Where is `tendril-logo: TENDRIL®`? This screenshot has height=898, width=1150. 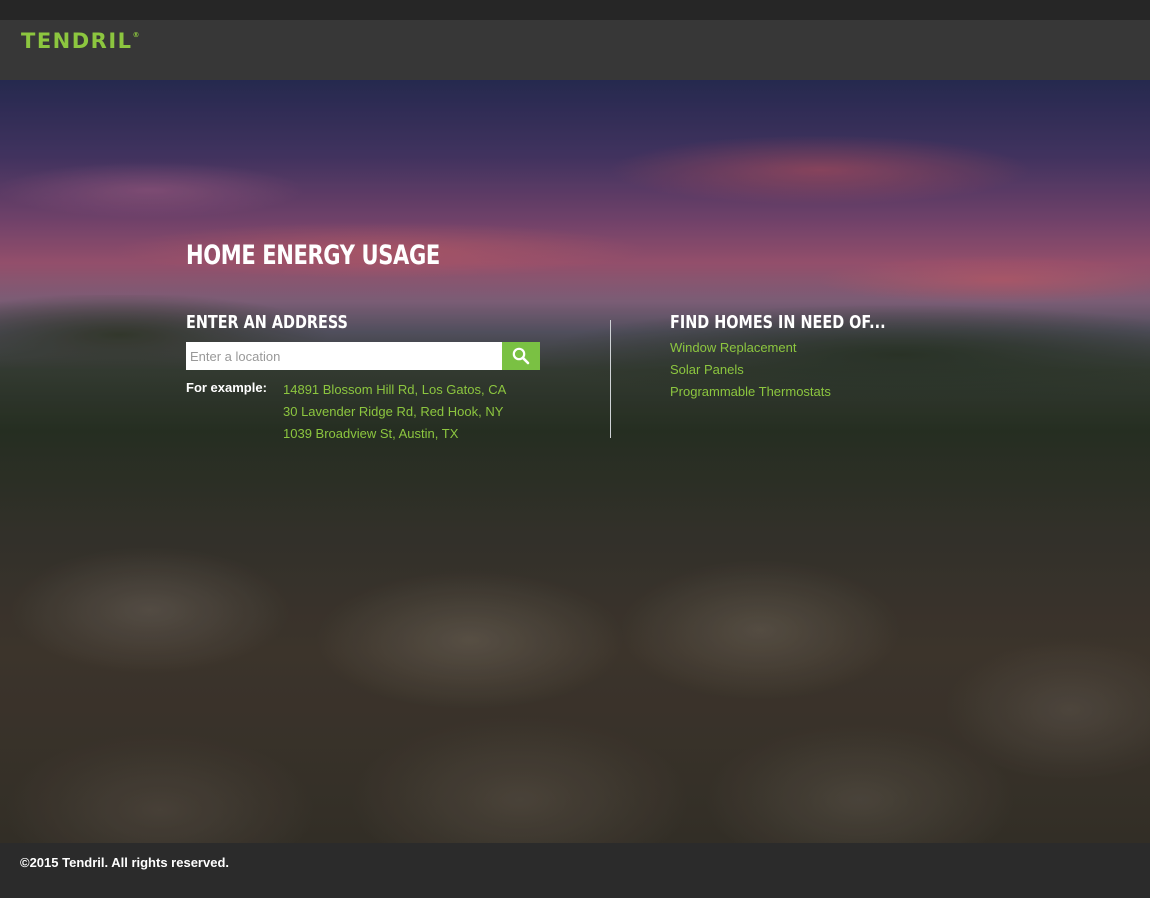
tendril-logo: TENDRIL® is located at coordinates (80, 41).